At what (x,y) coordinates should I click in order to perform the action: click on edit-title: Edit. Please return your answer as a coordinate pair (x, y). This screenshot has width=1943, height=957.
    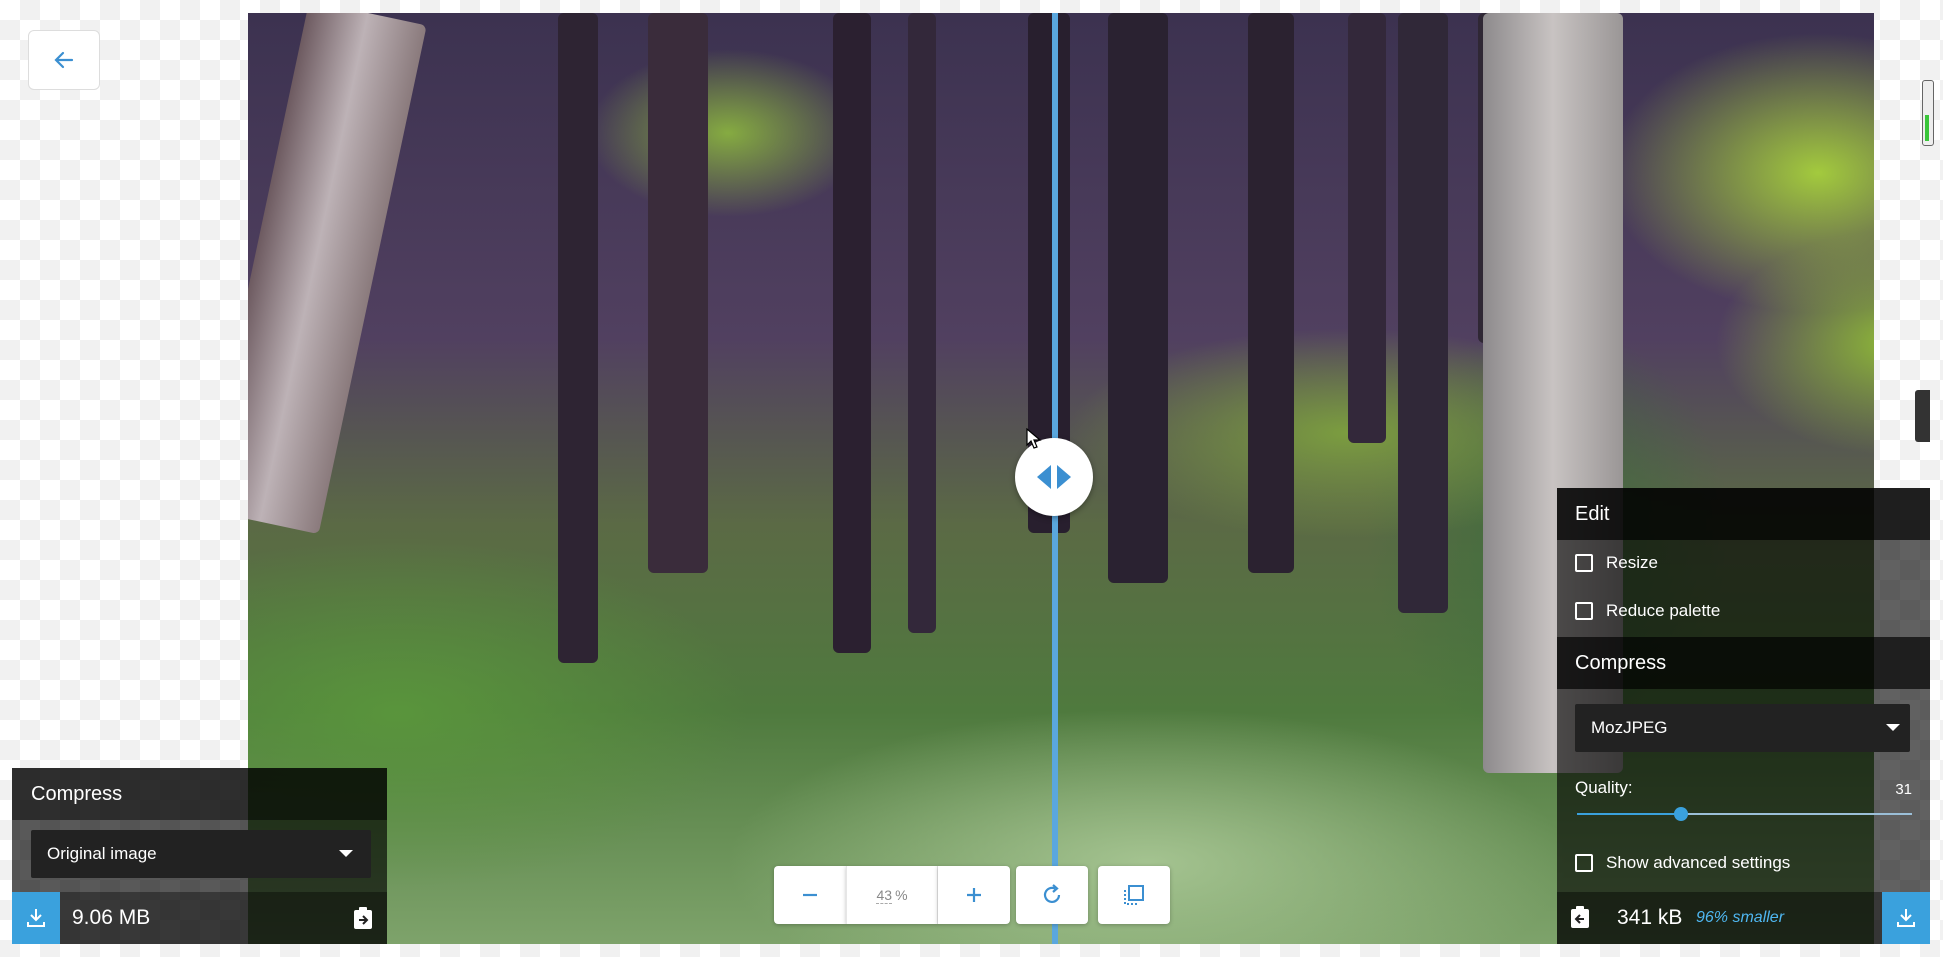
    Looking at the image, I should click on (1743, 514).